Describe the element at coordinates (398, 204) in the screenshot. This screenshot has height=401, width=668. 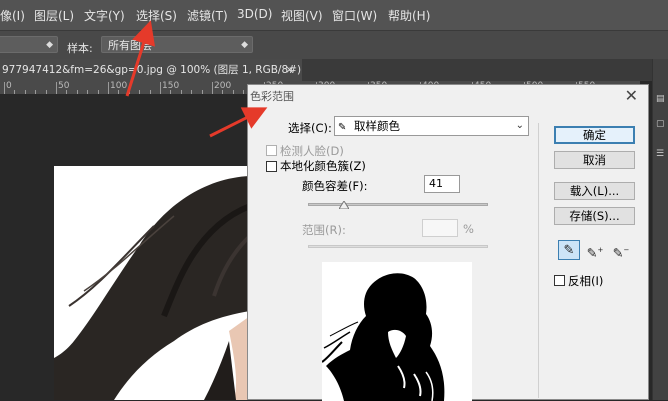
I see `fuzziness-slider` at that location.